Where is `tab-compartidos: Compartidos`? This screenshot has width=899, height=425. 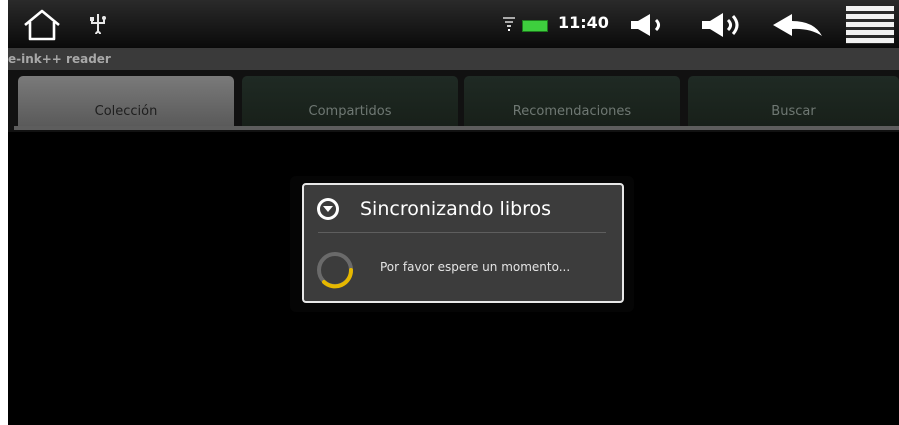
tab-compartidos: Compartidos is located at coordinates (350, 101).